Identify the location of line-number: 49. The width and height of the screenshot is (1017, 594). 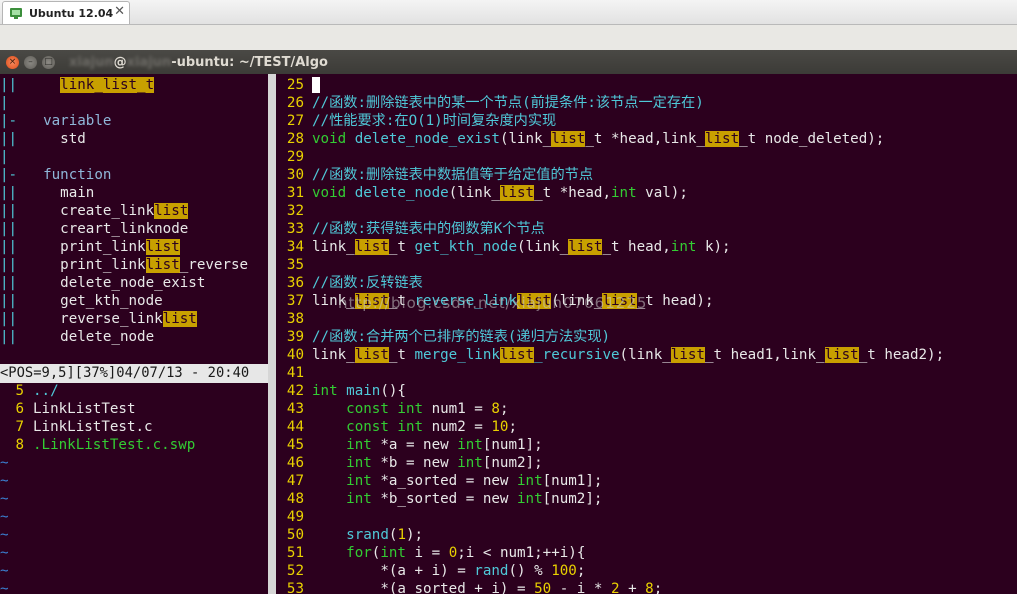
(295, 517).